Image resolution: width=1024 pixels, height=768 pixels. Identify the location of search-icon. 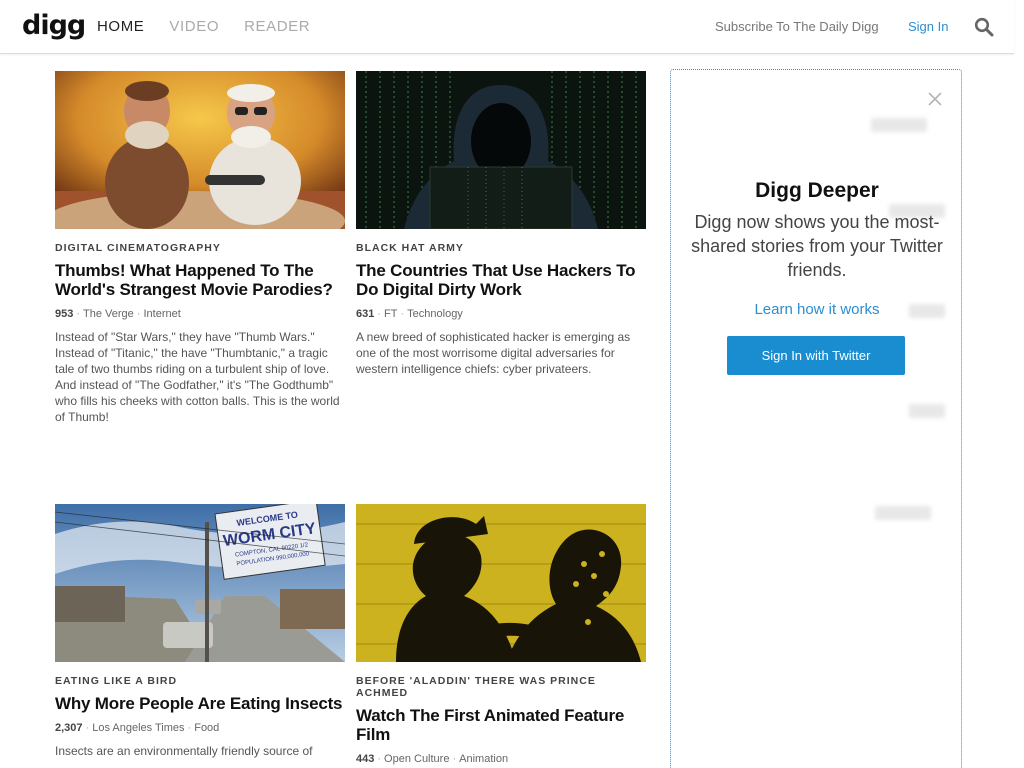
(984, 27).